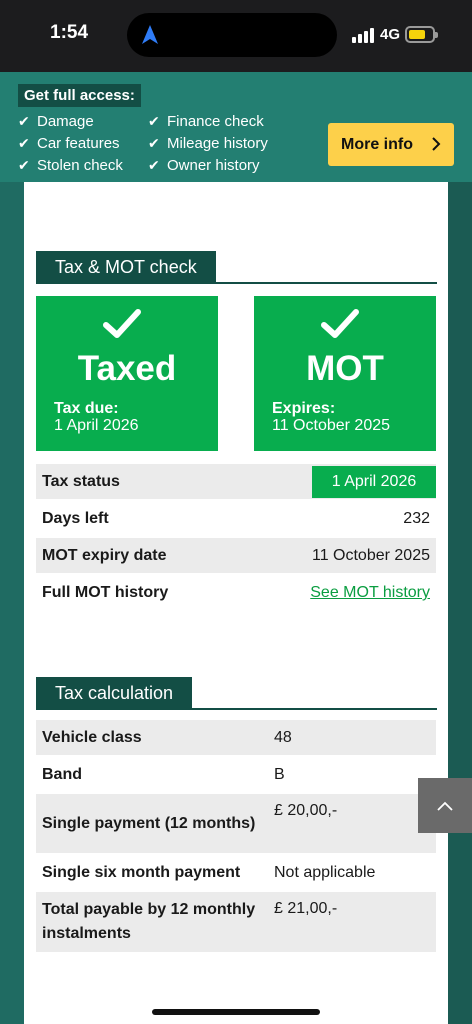 Image resolution: width=472 pixels, height=1024 pixels. What do you see at coordinates (152, 921) in the screenshot?
I see `row-label: Total payable by 12 monthly instalments` at bounding box center [152, 921].